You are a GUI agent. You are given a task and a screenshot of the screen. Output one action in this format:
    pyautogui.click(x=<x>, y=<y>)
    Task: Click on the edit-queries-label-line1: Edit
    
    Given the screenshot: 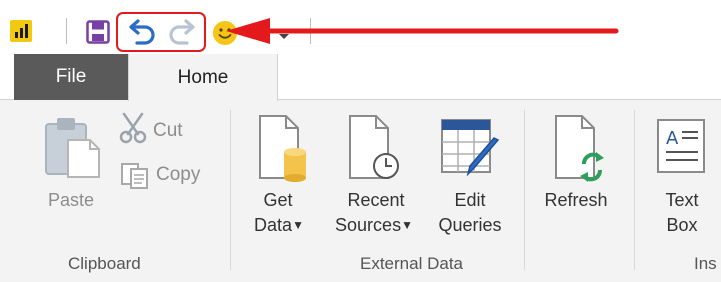 What is the action you would take?
    pyautogui.click(x=470, y=200)
    